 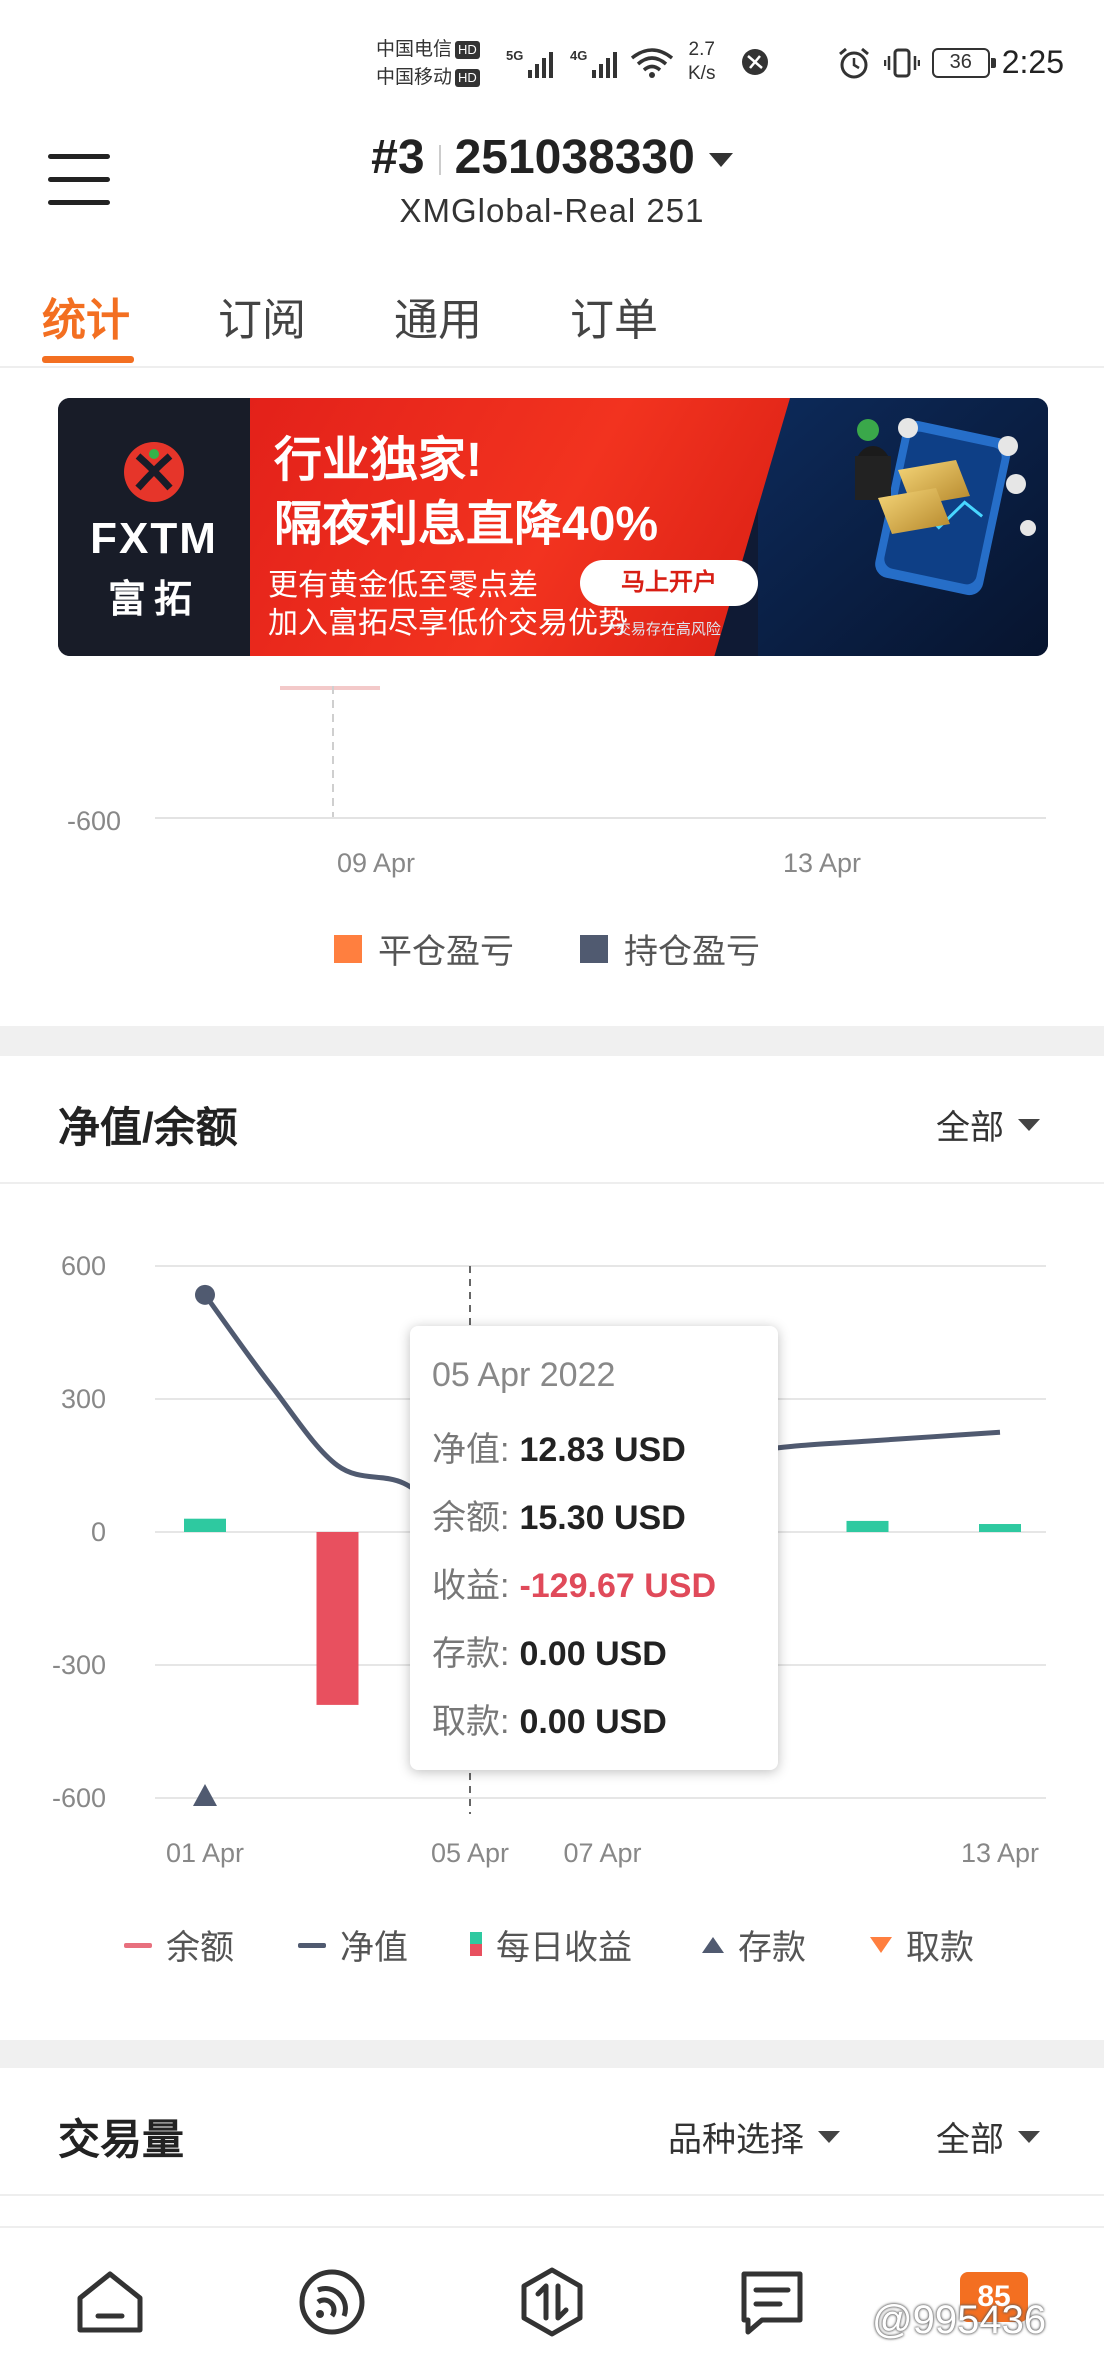 What do you see at coordinates (602, 1450) in the screenshot?
I see `tooltip-value: 12.83 USD` at bounding box center [602, 1450].